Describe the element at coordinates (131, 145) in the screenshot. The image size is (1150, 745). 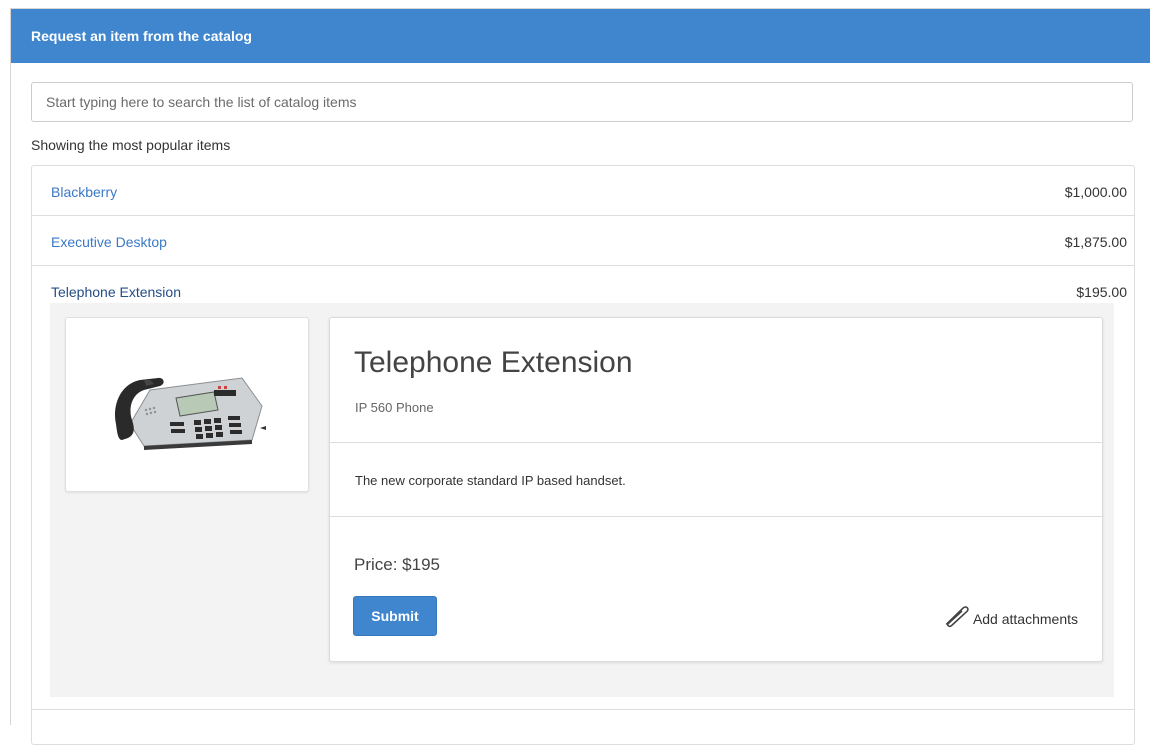
I see `showing-label: Showing the most popular items` at that location.